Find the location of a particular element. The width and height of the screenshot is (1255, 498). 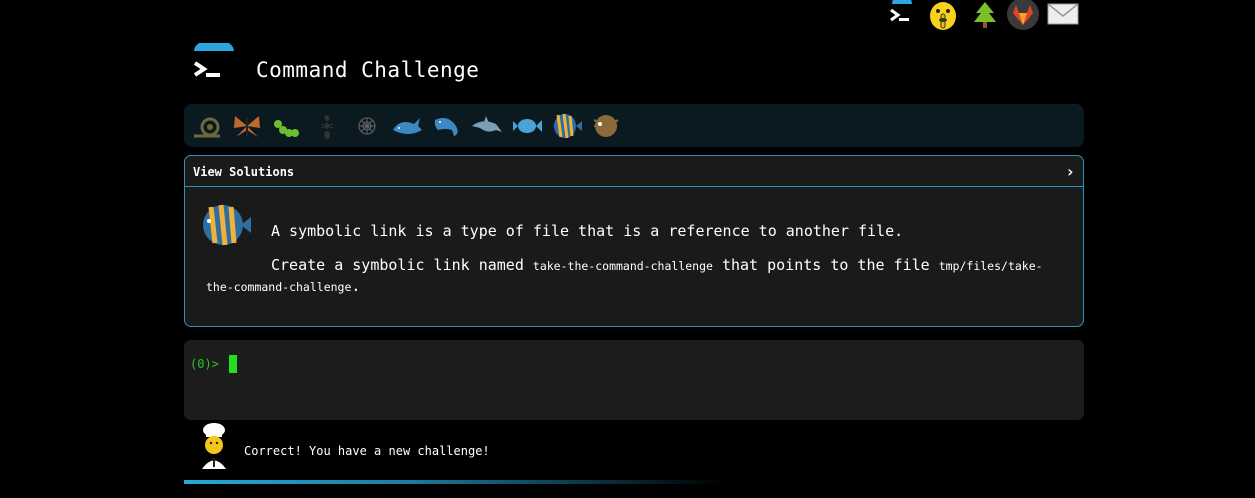

terminal-logo-icon is located at coordinates (214, 62).